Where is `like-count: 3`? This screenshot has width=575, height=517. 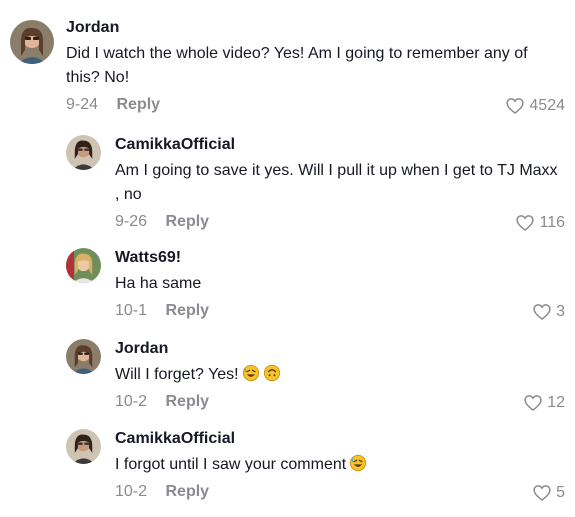 like-count: 3 is located at coordinates (560, 311).